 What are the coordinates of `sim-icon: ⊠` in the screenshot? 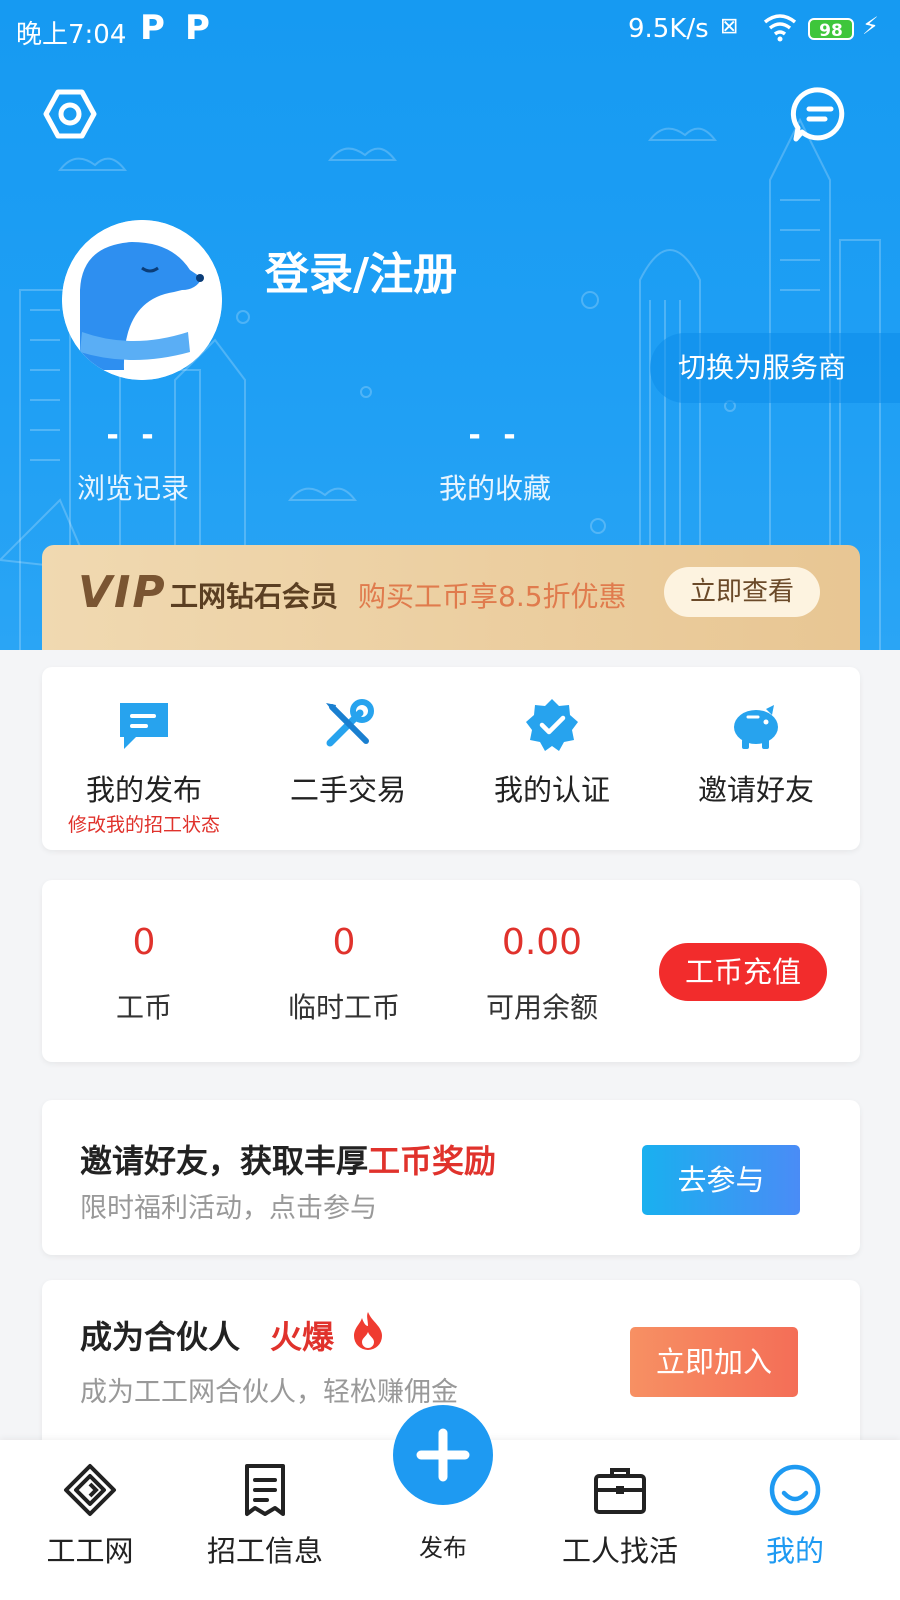 It's located at (729, 26).